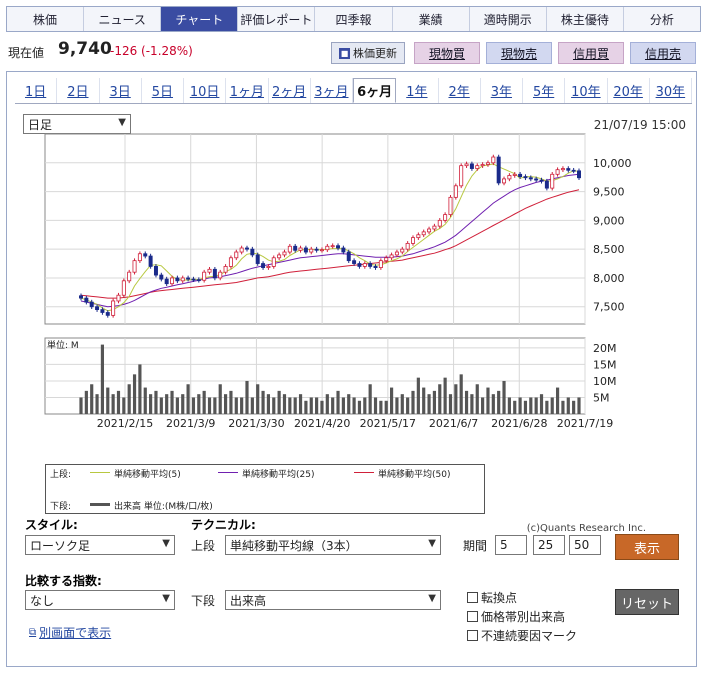  What do you see at coordinates (647, 602) in the screenshot?
I see `reset-button: リセット` at bounding box center [647, 602].